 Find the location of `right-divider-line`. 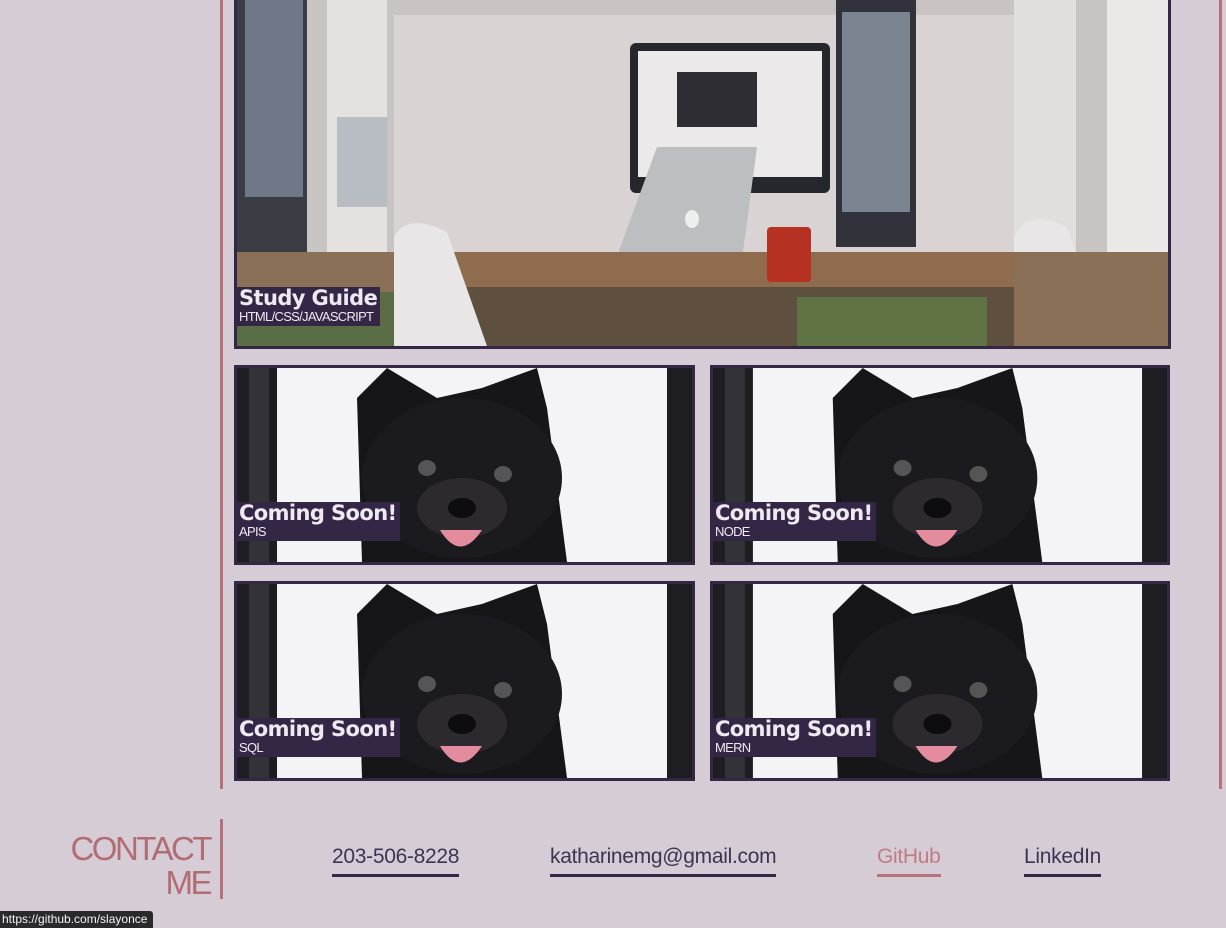

right-divider-line is located at coordinates (1220, 394).